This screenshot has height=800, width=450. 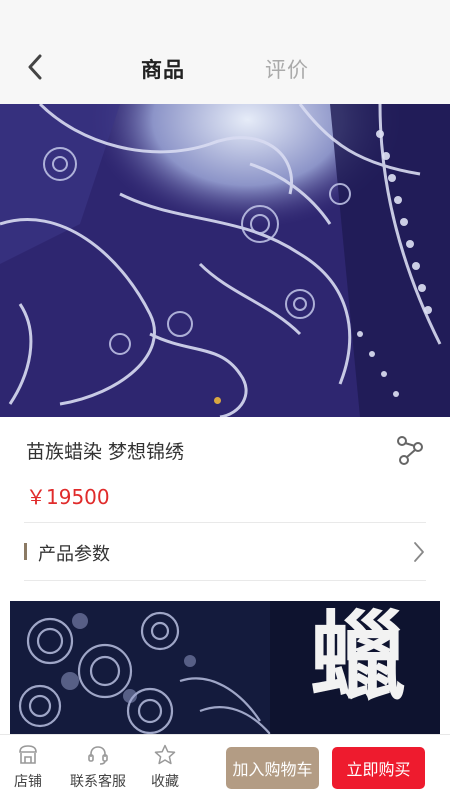 I want to click on top-nav: 商品 评价, so click(x=225, y=66).